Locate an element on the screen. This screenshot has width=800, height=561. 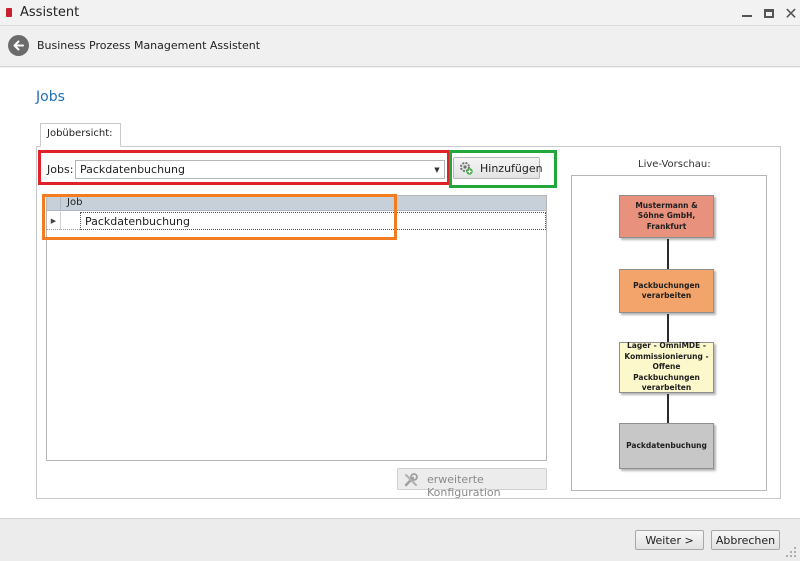
close-button: ✕ is located at coordinates (790, 13).